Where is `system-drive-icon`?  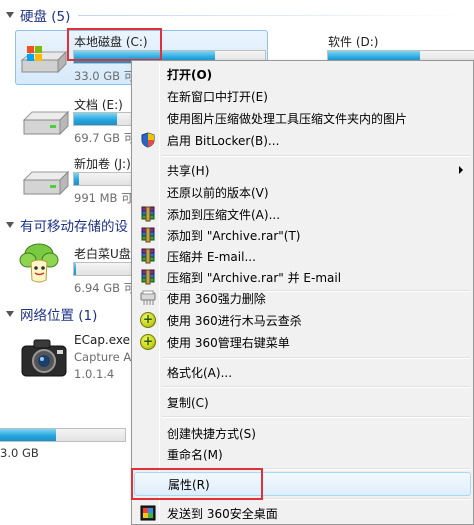
system-drive-icon is located at coordinates (44, 60).